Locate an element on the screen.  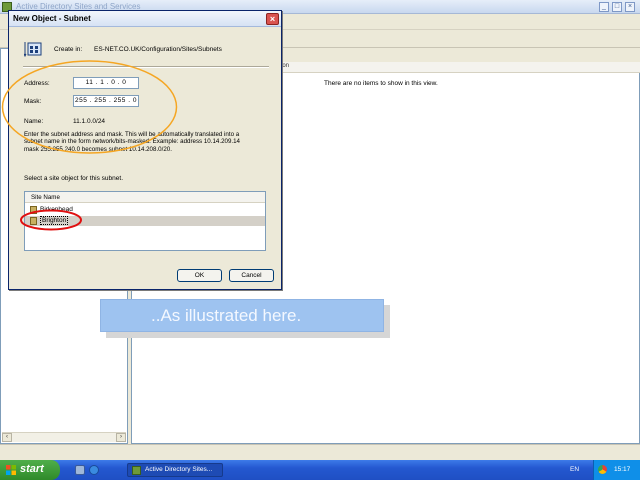
mmc-app-icon is located at coordinates (136, 470).